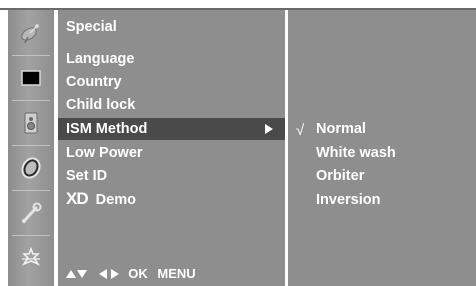 Image resolution: width=476 pixels, height=286 pixels. What do you see at coordinates (115, 200) in the screenshot?
I see `menu-item-label: Demo` at bounding box center [115, 200].